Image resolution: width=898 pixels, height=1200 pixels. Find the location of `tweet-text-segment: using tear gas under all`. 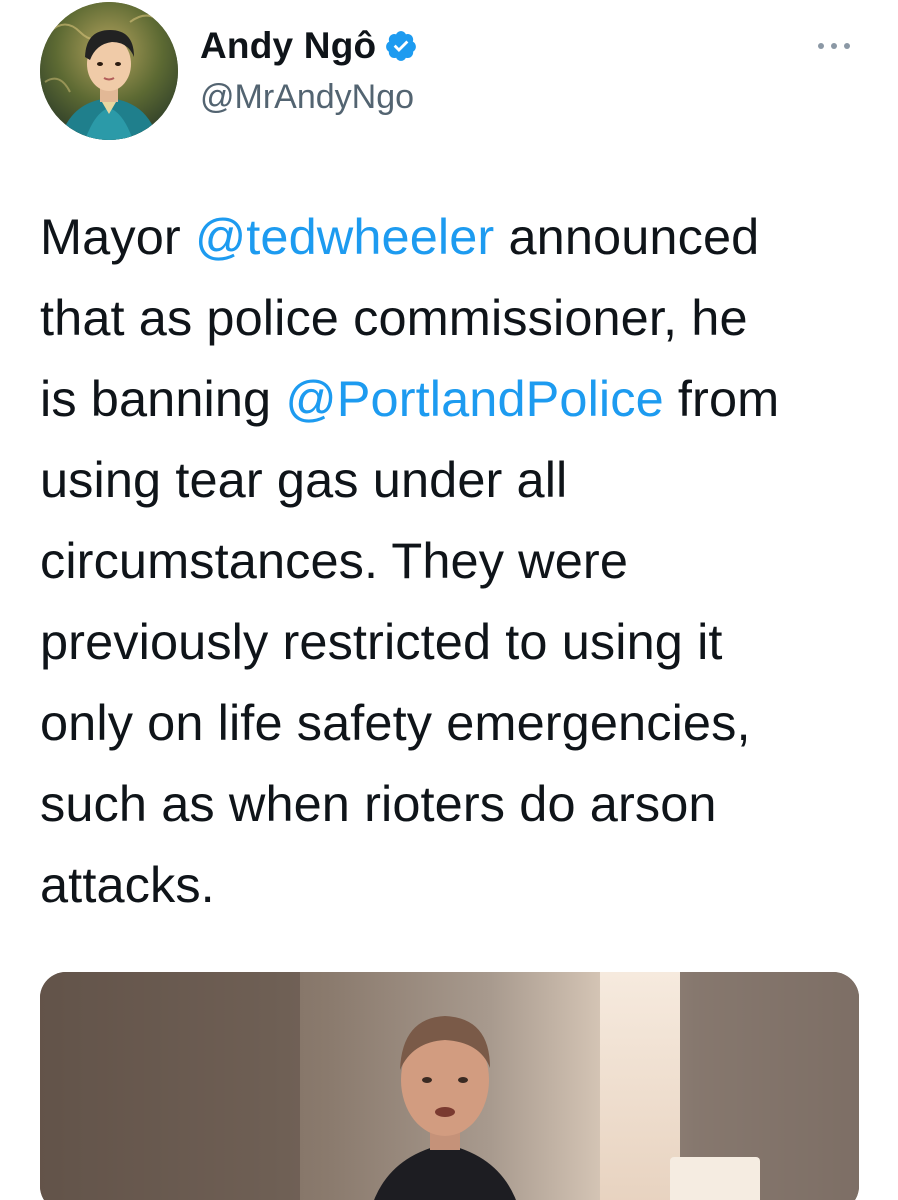

tweet-text-segment: using tear gas under all is located at coordinates (304, 479).